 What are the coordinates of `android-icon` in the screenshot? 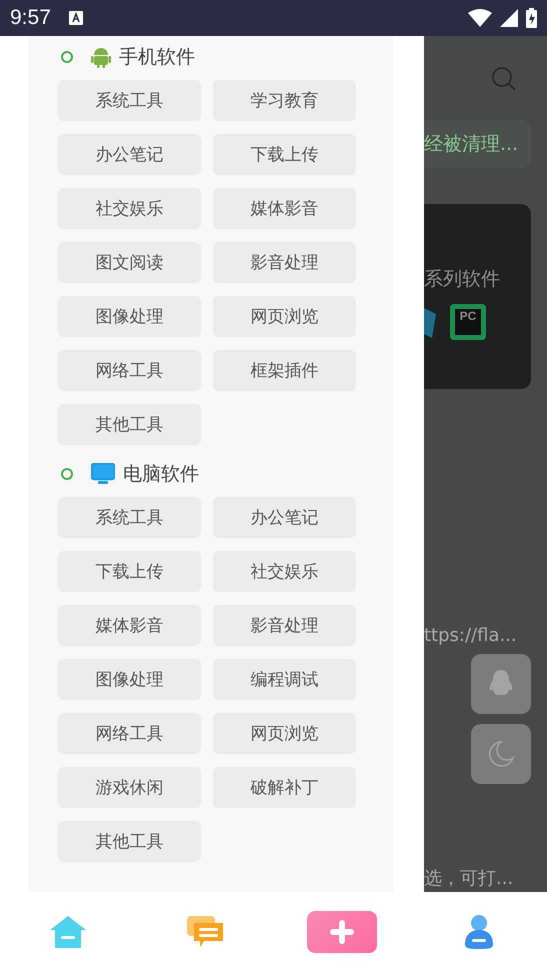 It's located at (101, 57).